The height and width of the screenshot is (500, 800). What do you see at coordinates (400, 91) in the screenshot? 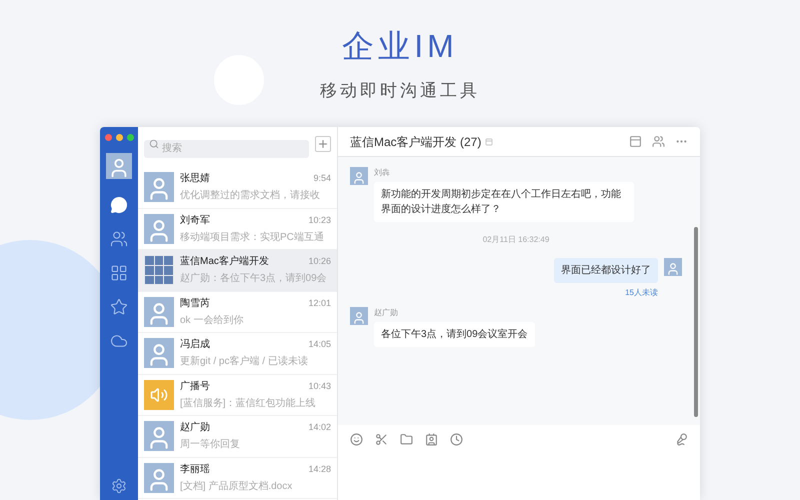
I see `hero-subtitle: 移动即时沟通工具` at bounding box center [400, 91].